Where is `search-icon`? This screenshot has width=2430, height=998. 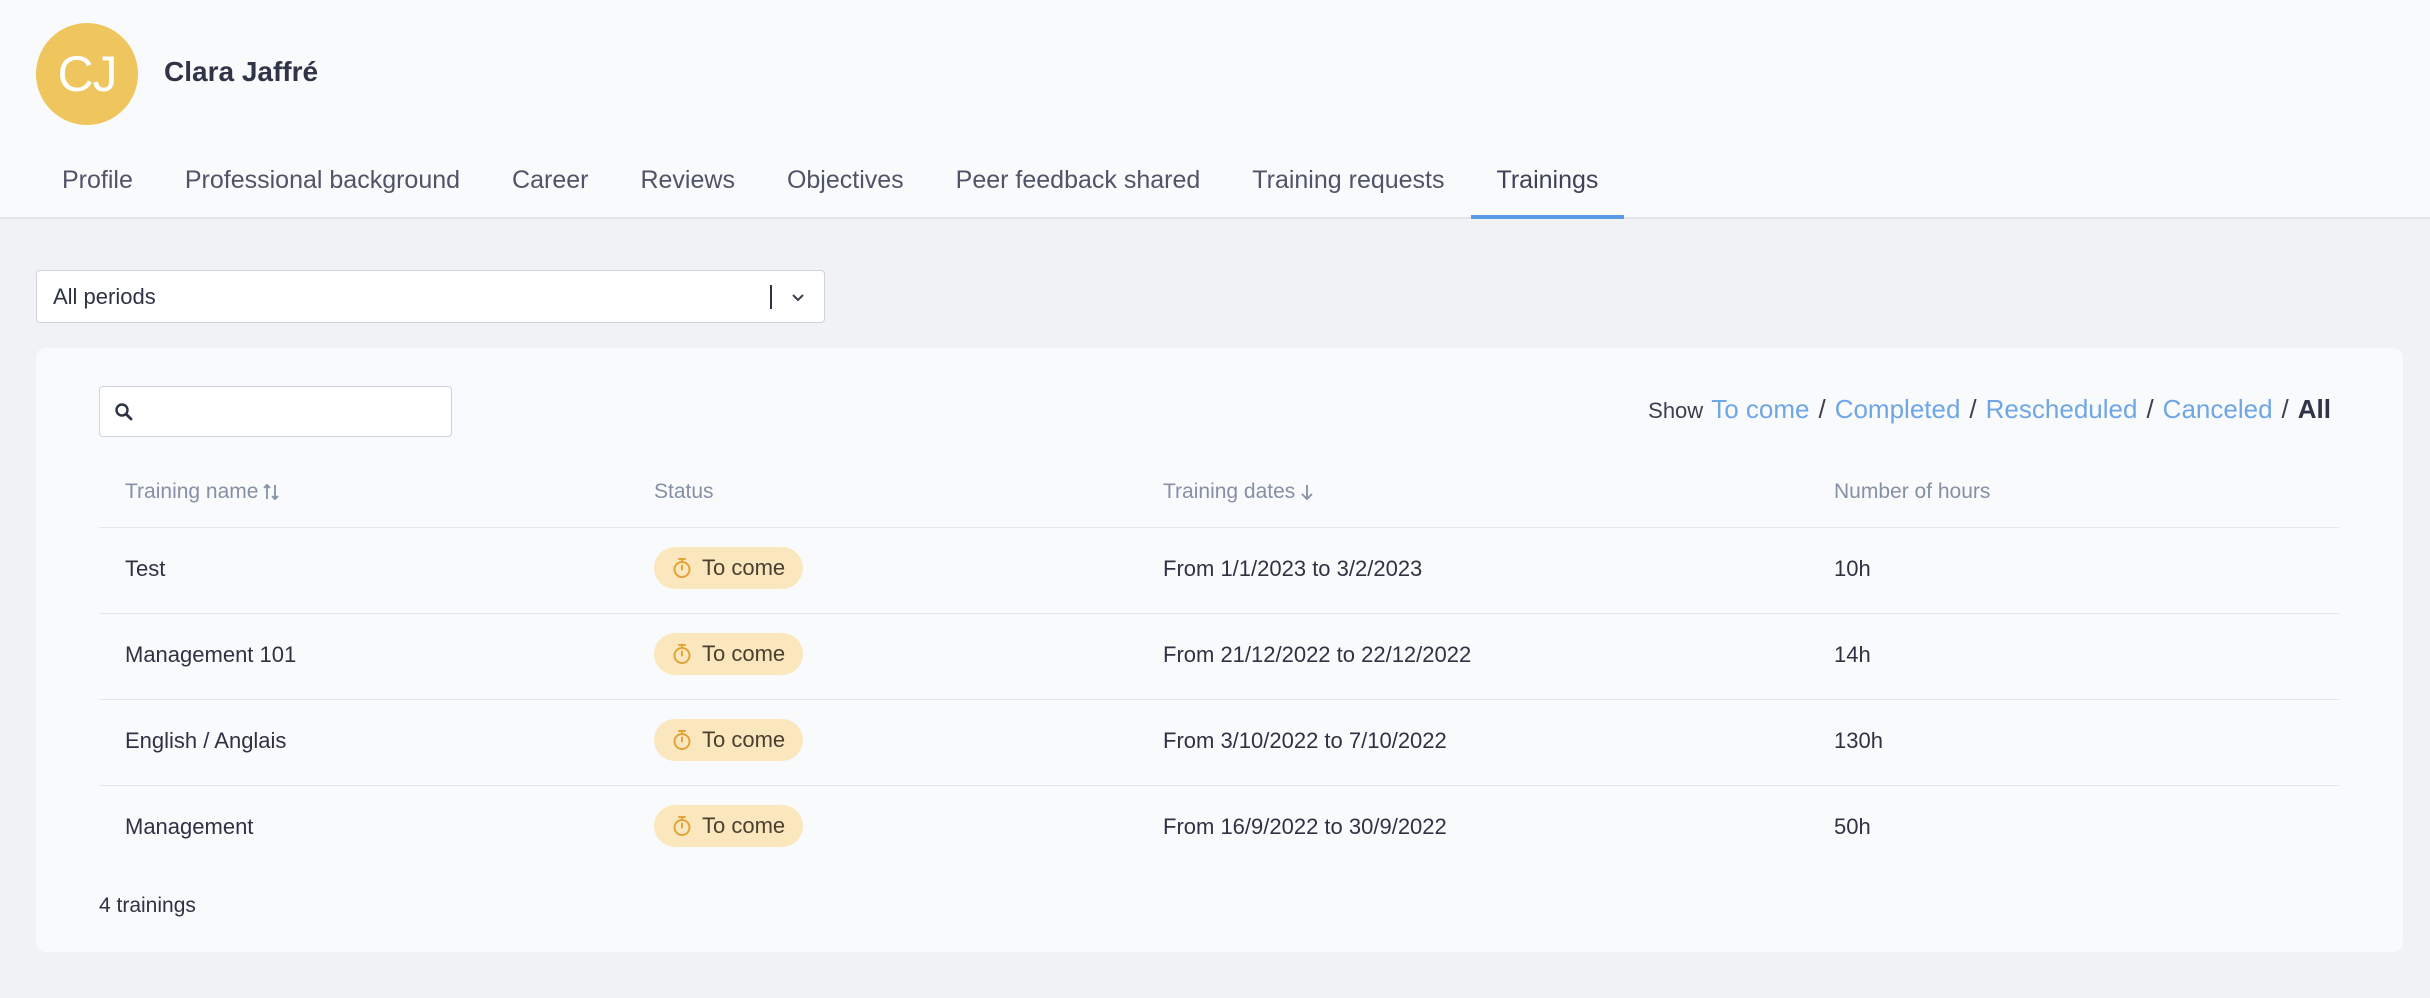
search-icon is located at coordinates (124, 412).